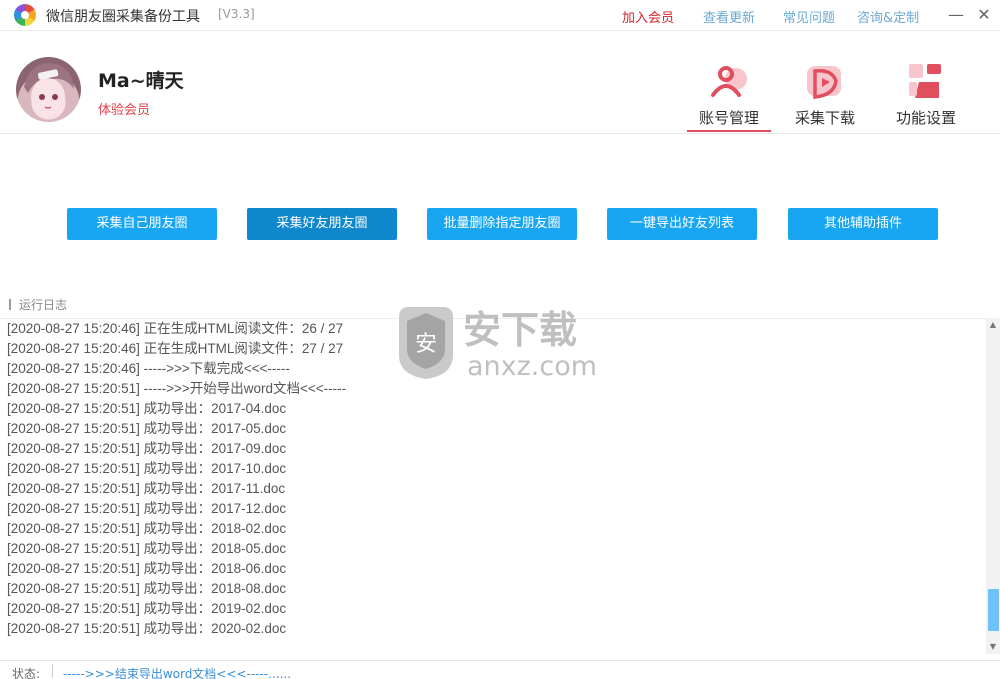 The height and width of the screenshot is (679, 1000). I want to click on status-label: 状态:, so click(26, 673).